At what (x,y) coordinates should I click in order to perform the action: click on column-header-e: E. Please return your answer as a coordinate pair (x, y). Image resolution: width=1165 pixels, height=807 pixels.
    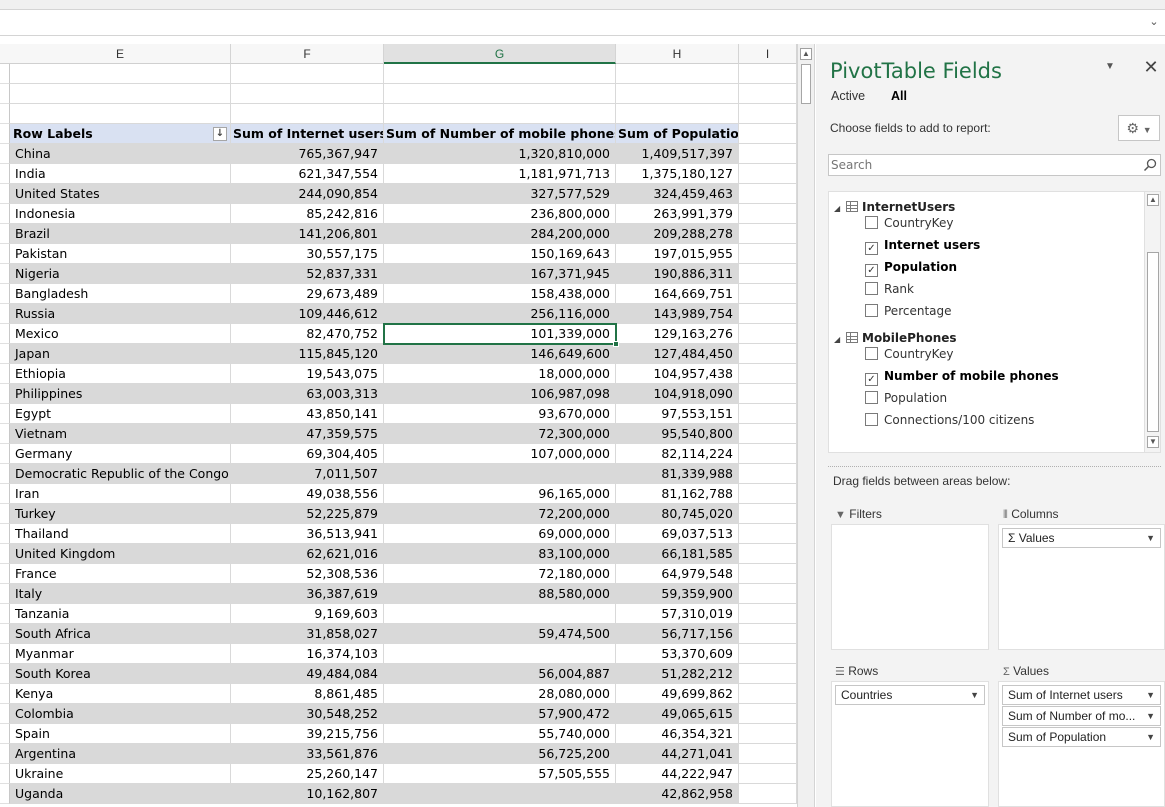
    Looking at the image, I should click on (120, 54).